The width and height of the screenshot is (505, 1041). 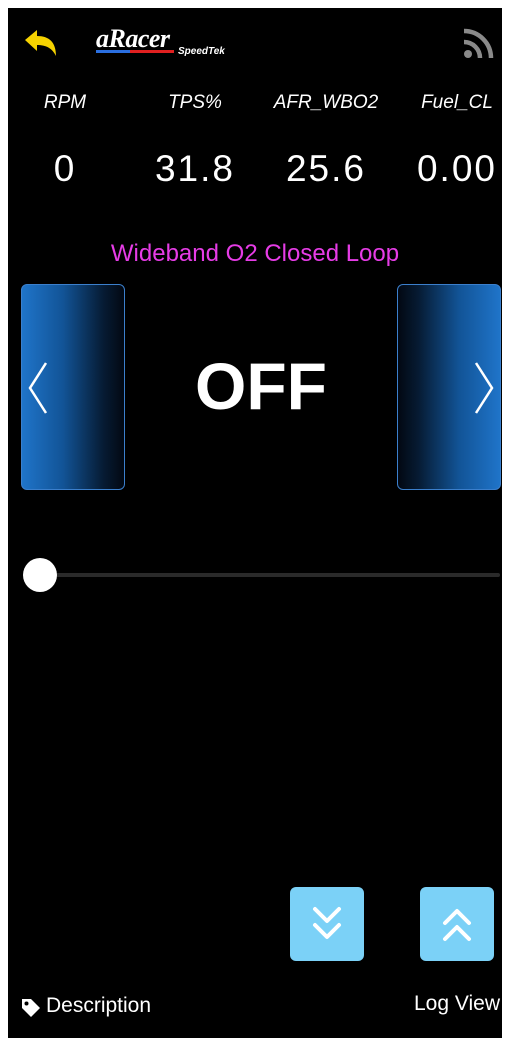 I want to click on gauge-label-fuel: Fuel_CL, so click(x=457, y=102).